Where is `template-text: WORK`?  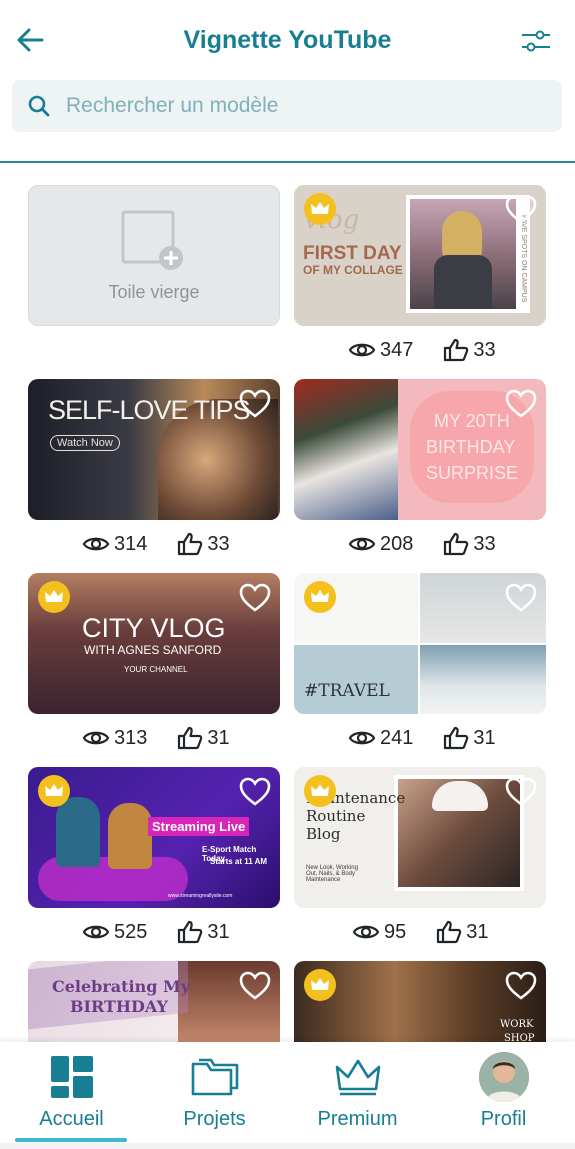 template-text: WORK is located at coordinates (517, 1024).